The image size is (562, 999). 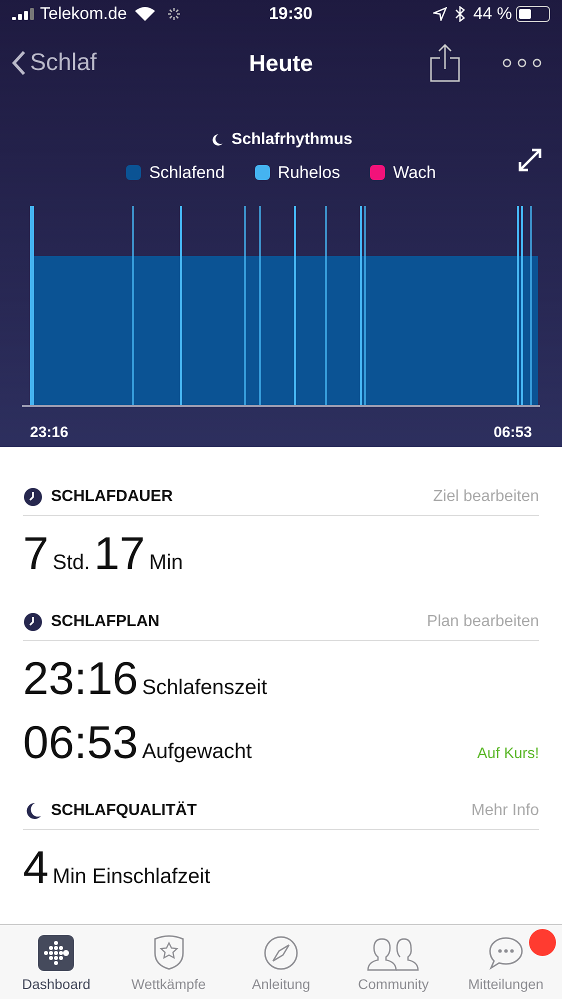 I want to click on tab-item: Wettkämpfe, so click(x=168, y=962).